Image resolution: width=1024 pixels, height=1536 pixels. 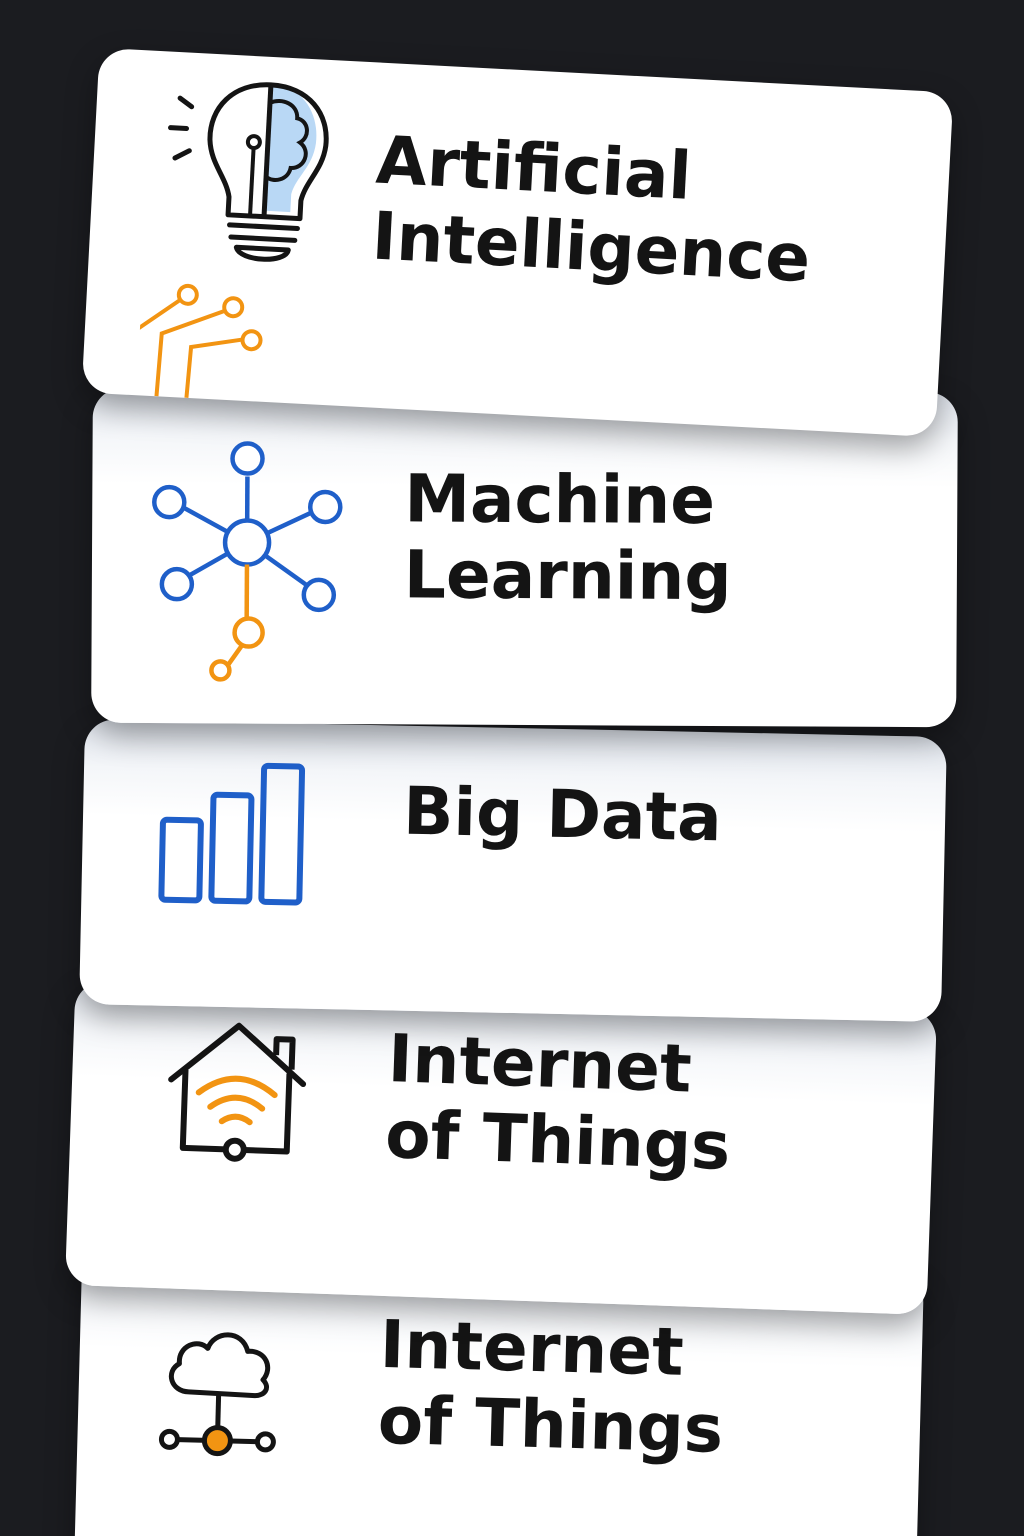 What do you see at coordinates (237, 1092) in the screenshot?
I see `smart-home-wifi-icon` at bounding box center [237, 1092].